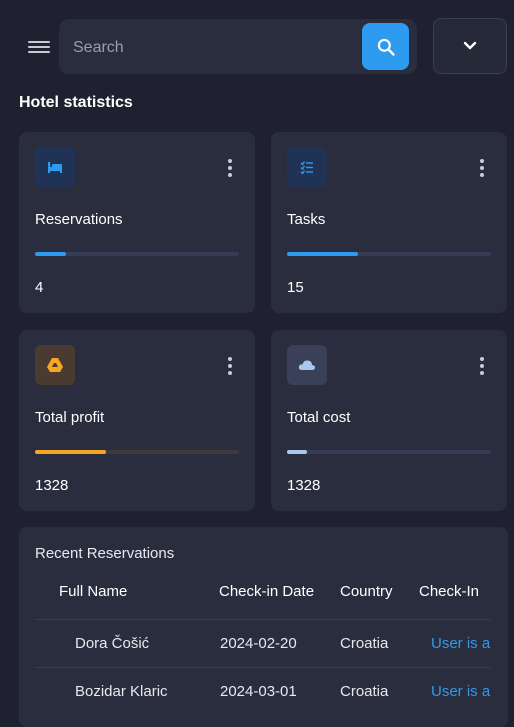 The image size is (514, 727). I want to click on page-title: Hotel statistics, so click(76, 102).